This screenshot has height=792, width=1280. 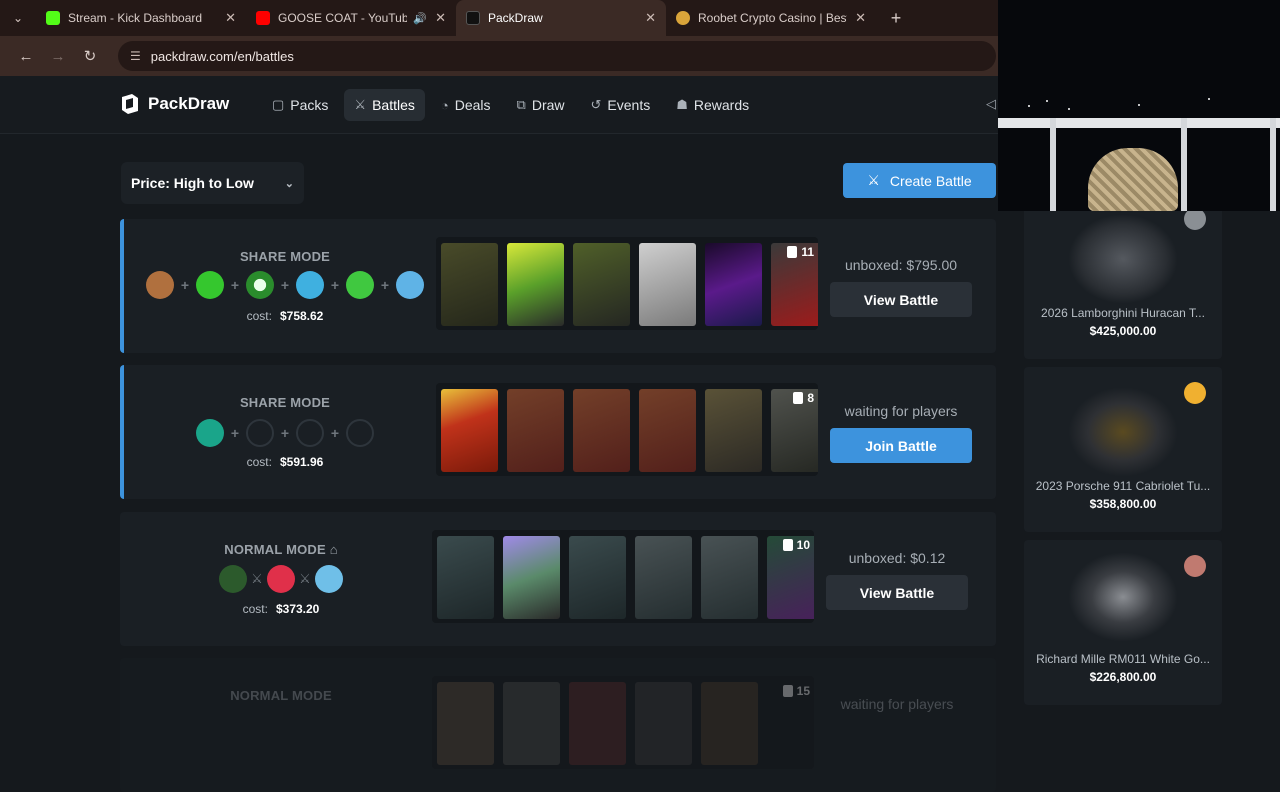 I want to click on mode-label: NORMAL MODE, so click(x=275, y=549).